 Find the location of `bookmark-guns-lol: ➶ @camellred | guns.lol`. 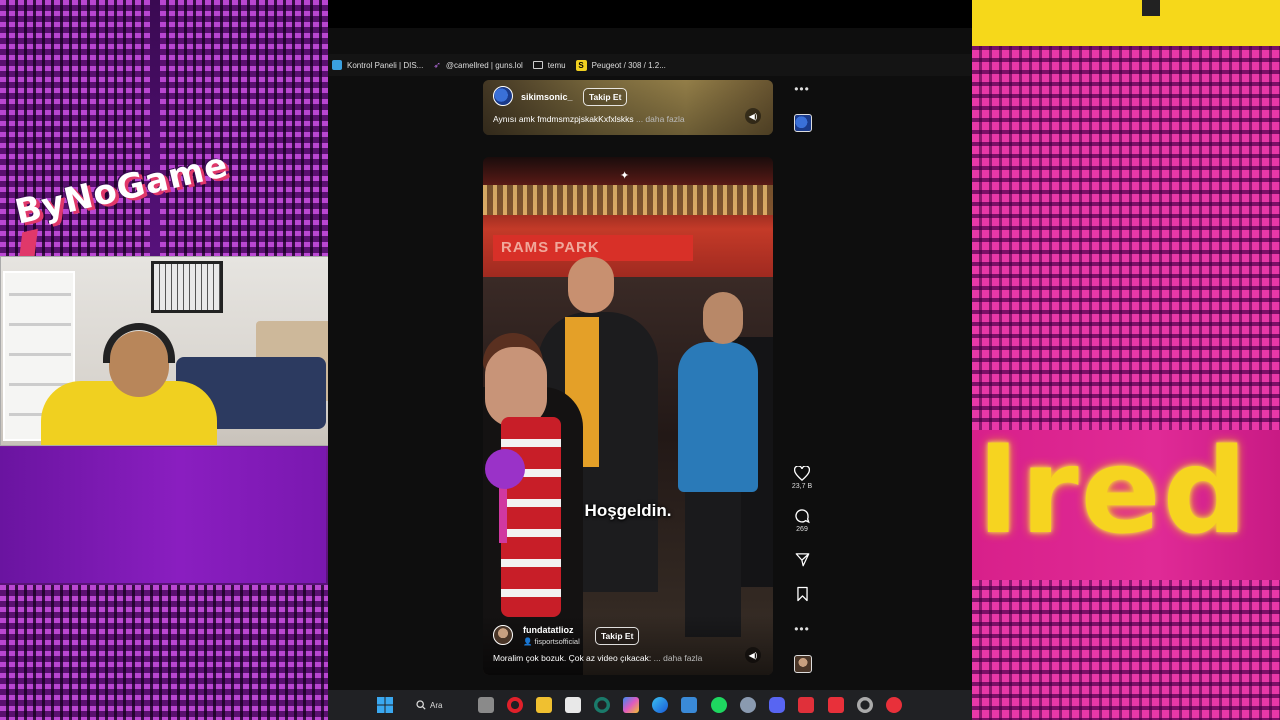

bookmark-guns-lol: ➶ @camellred | guns.lol is located at coordinates (477, 65).